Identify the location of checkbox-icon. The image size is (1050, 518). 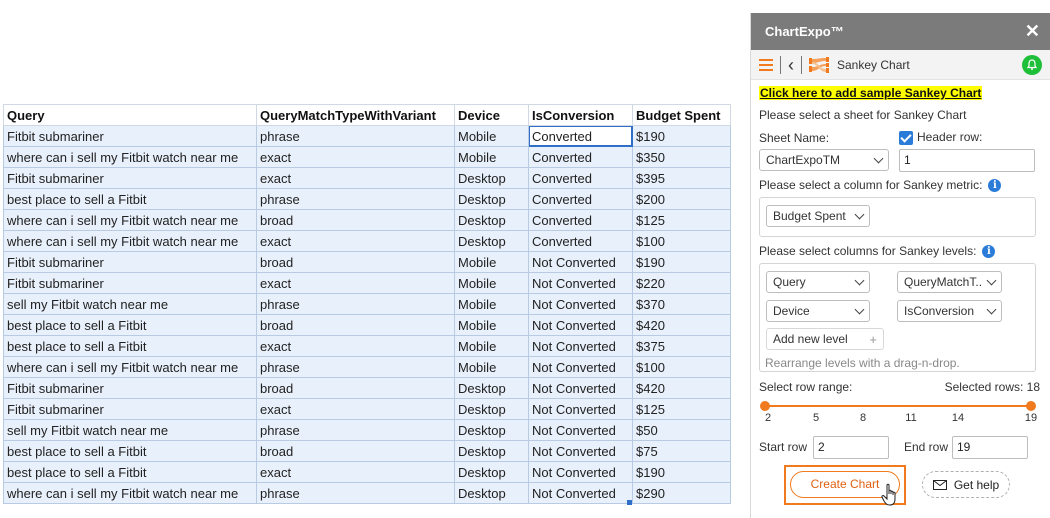
(906, 137).